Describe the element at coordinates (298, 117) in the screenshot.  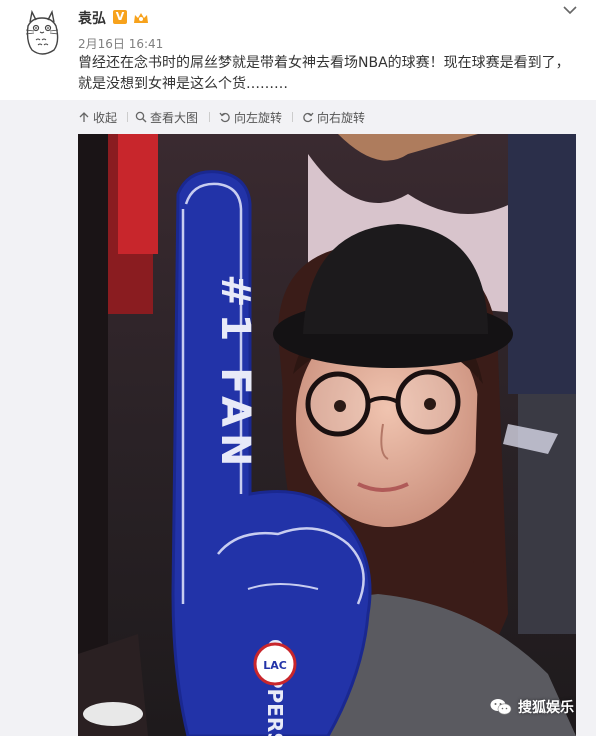
I see `media-toolbar: 收起 查看大图 向左旋转 向右旋转` at that location.